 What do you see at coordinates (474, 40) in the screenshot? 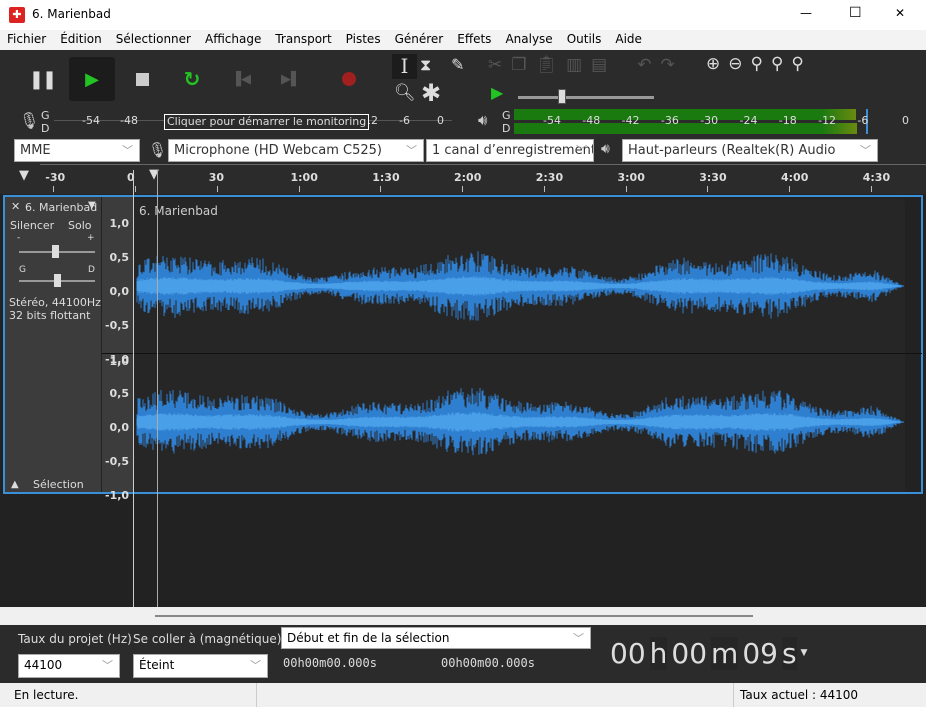
I see `menu-effets: Effets` at bounding box center [474, 40].